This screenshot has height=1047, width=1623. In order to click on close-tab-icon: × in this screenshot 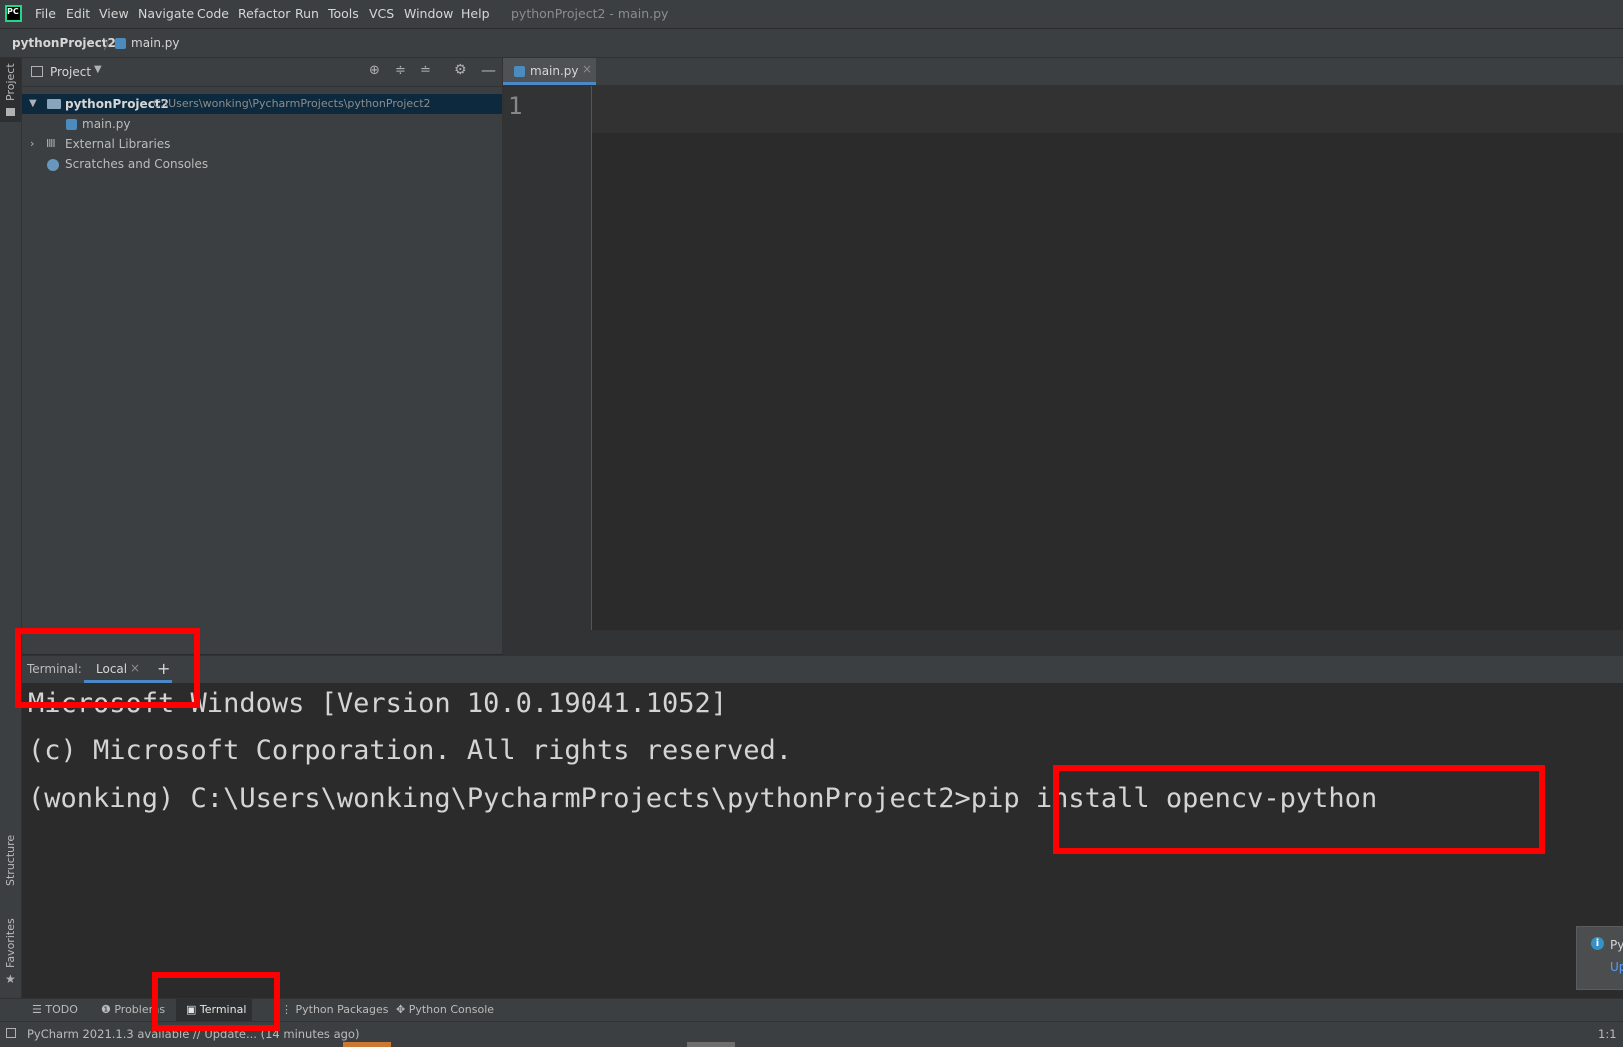, I will do `click(587, 69)`.